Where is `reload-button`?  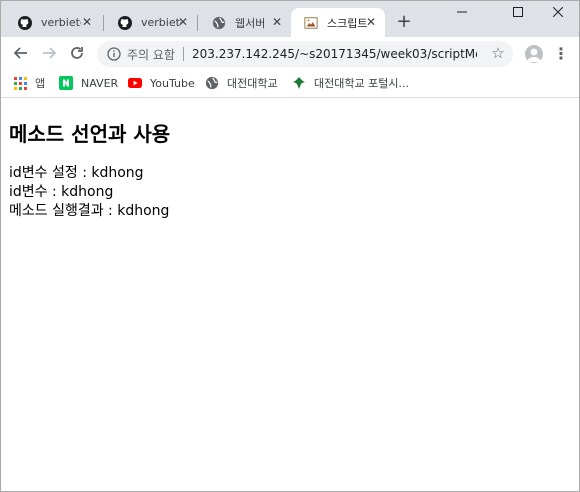 reload-button is located at coordinates (77, 53).